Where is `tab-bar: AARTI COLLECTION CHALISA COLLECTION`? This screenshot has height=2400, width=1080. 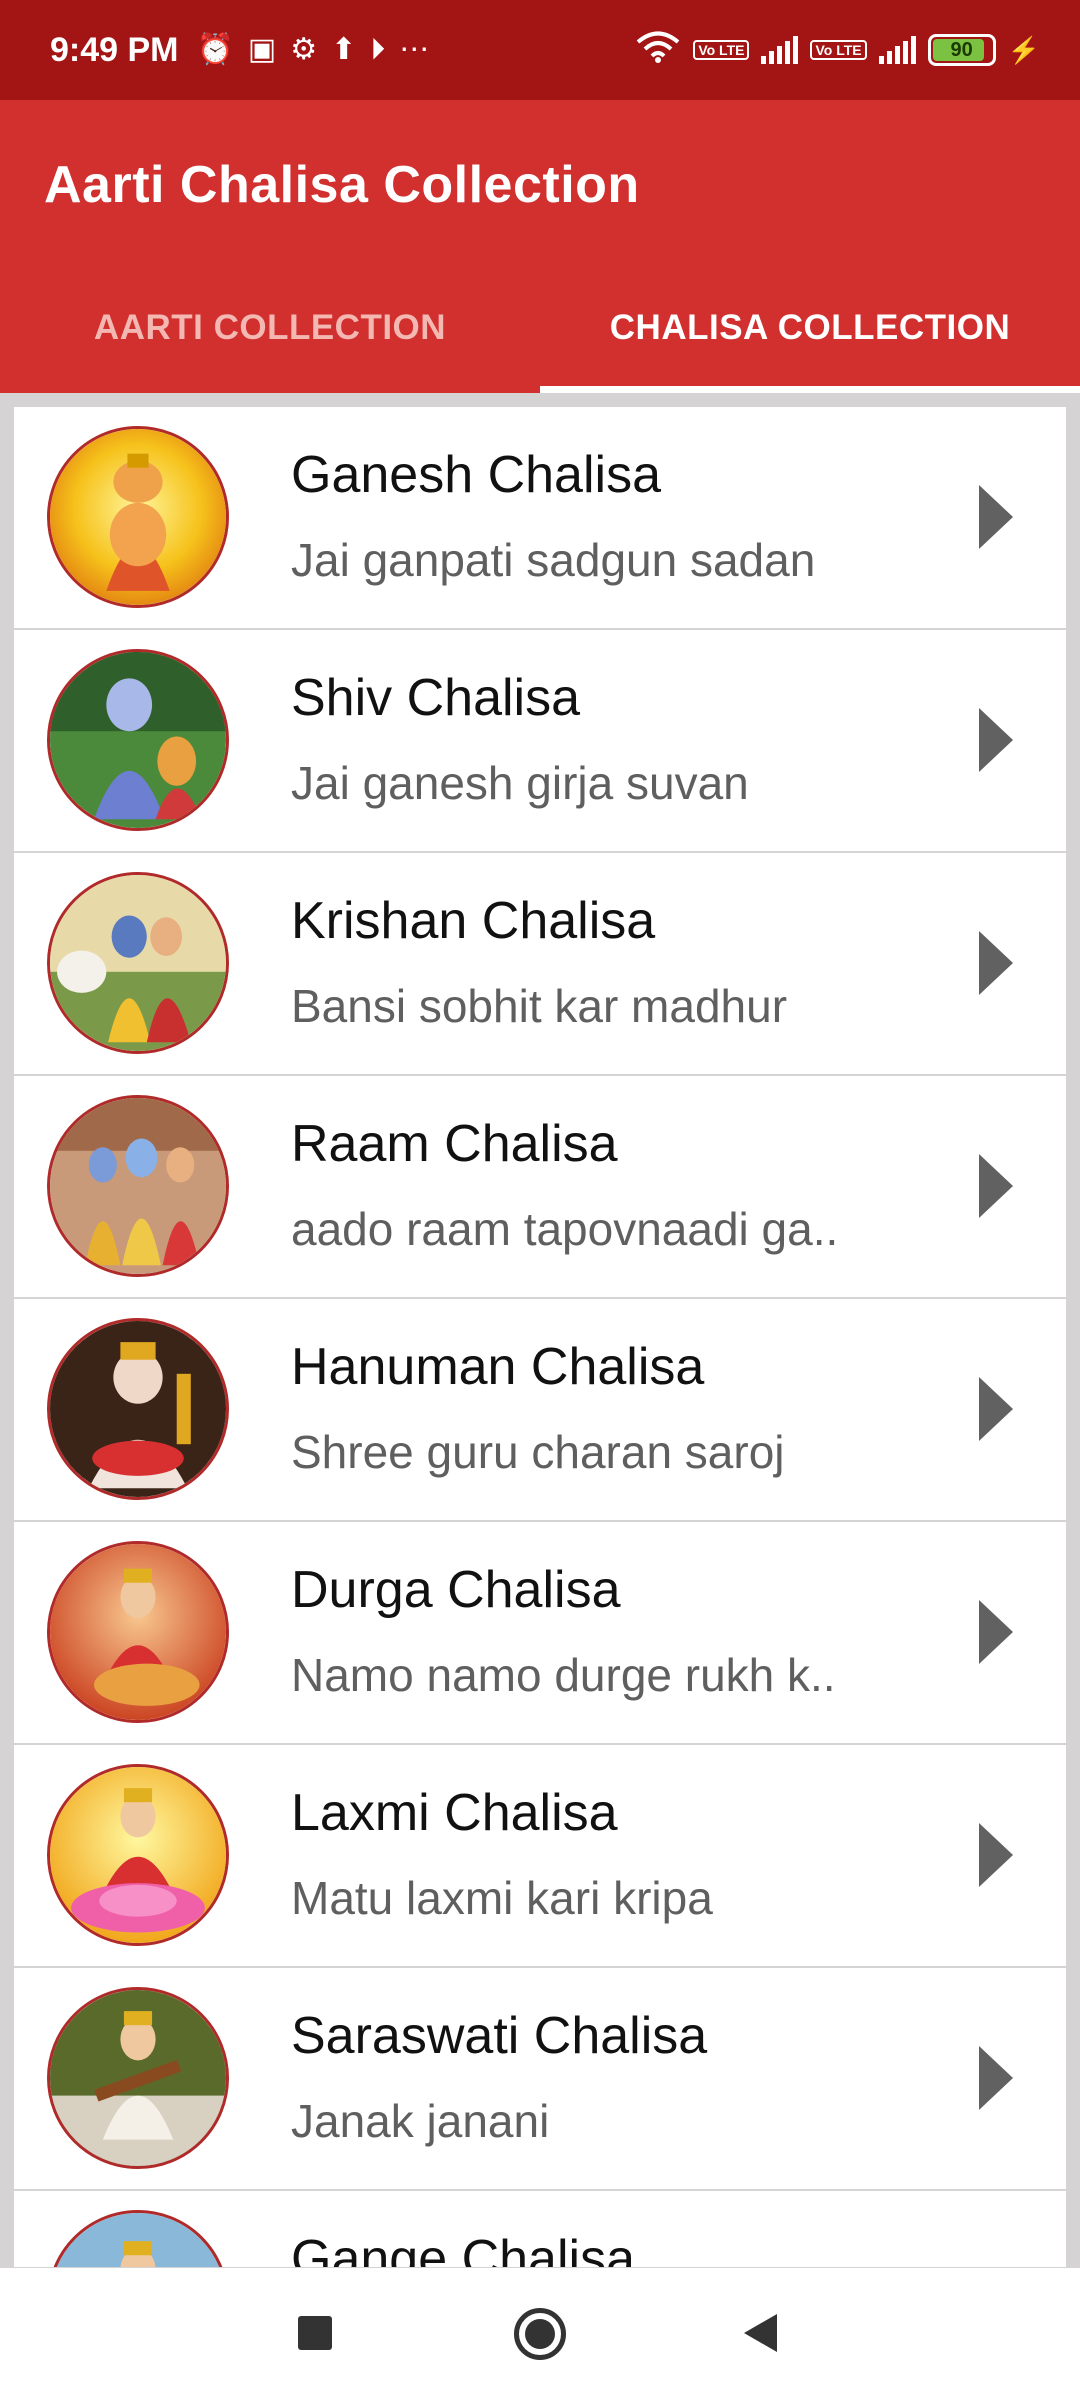 tab-bar: AARTI COLLECTION CHALISA COLLECTION is located at coordinates (540, 328).